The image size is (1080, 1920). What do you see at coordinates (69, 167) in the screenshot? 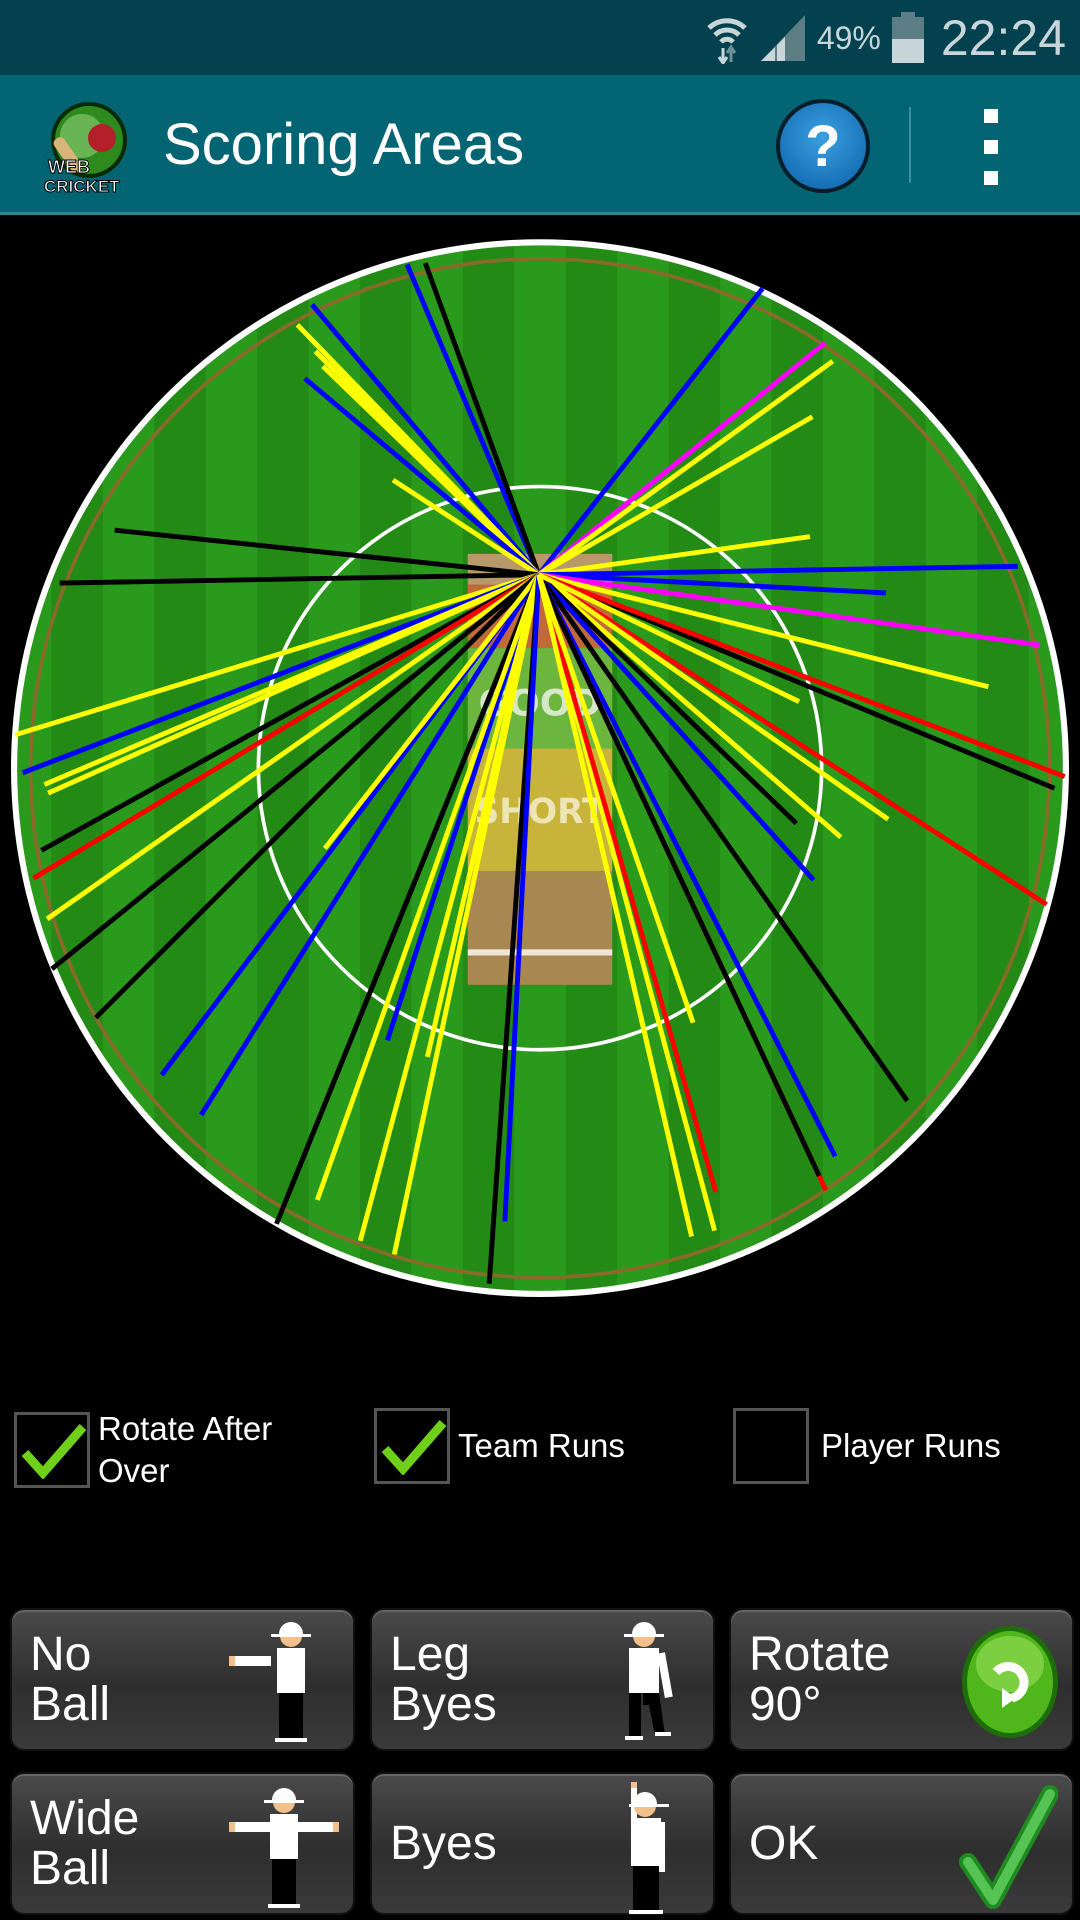
I see `svg-text: WEB` at bounding box center [69, 167].